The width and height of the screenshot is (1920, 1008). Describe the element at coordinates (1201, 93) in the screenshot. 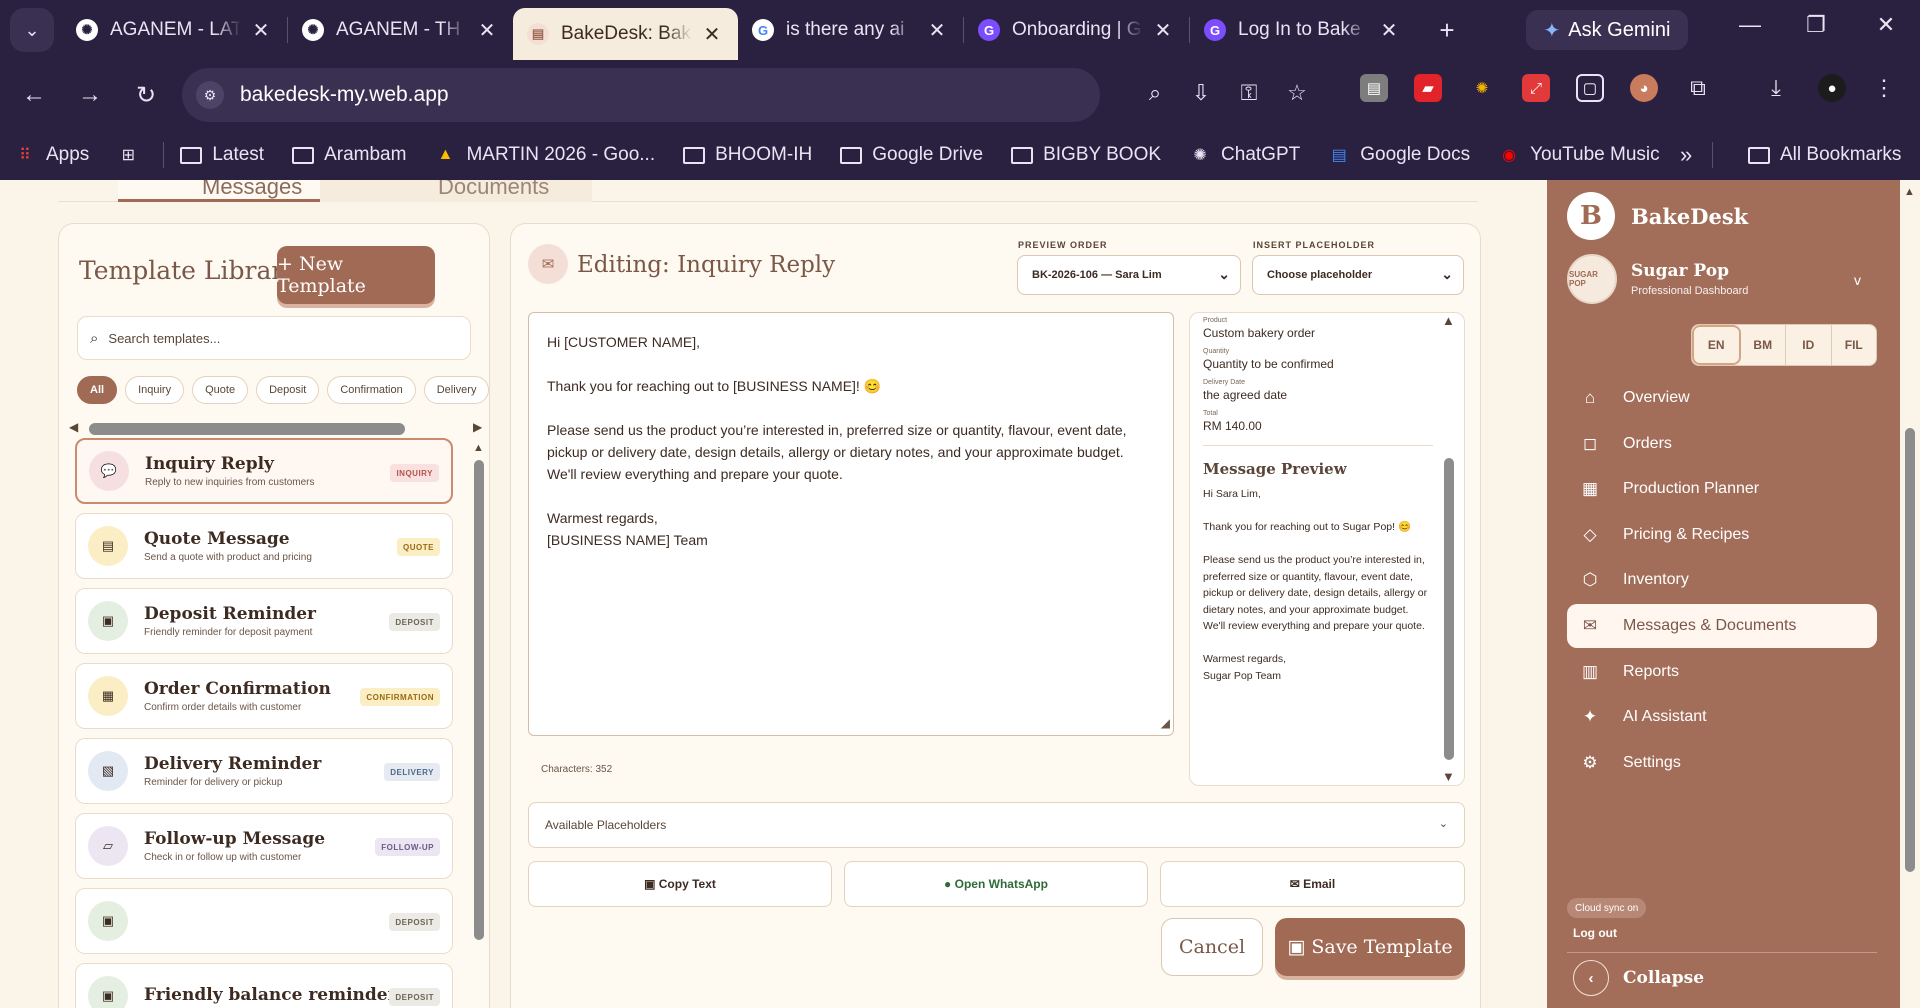

I see `install-app-icon: ⇩` at that location.